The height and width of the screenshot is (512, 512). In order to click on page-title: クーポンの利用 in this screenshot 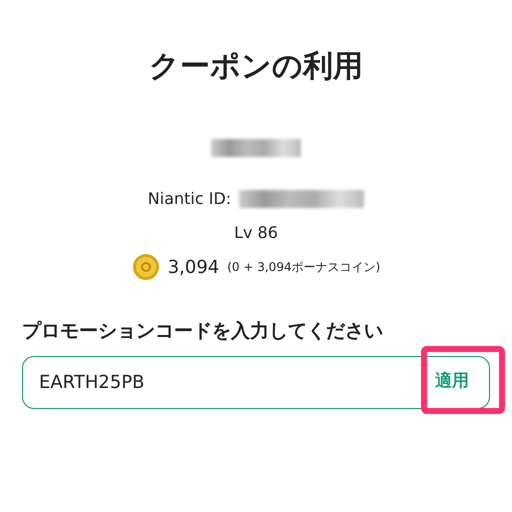, I will do `click(256, 67)`.